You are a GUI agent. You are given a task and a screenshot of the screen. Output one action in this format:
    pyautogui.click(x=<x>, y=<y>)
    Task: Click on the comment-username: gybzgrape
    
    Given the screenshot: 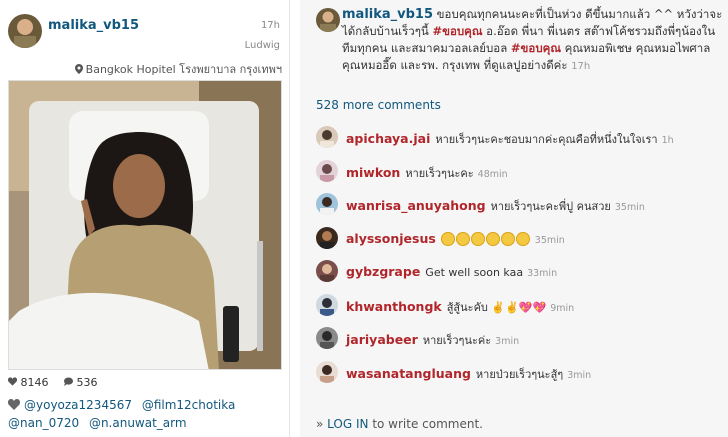 What is the action you would take?
    pyautogui.click(x=383, y=271)
    